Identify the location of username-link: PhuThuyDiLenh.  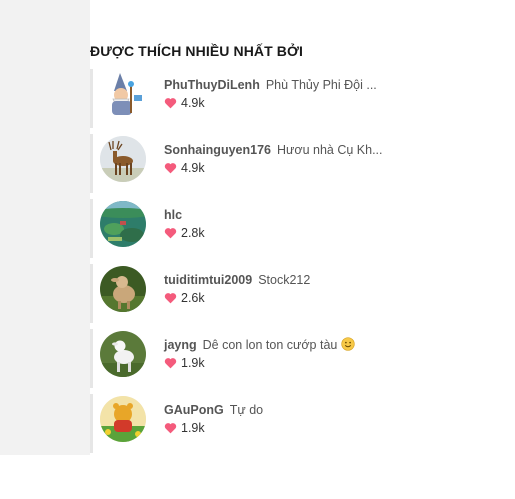
(212, 85).